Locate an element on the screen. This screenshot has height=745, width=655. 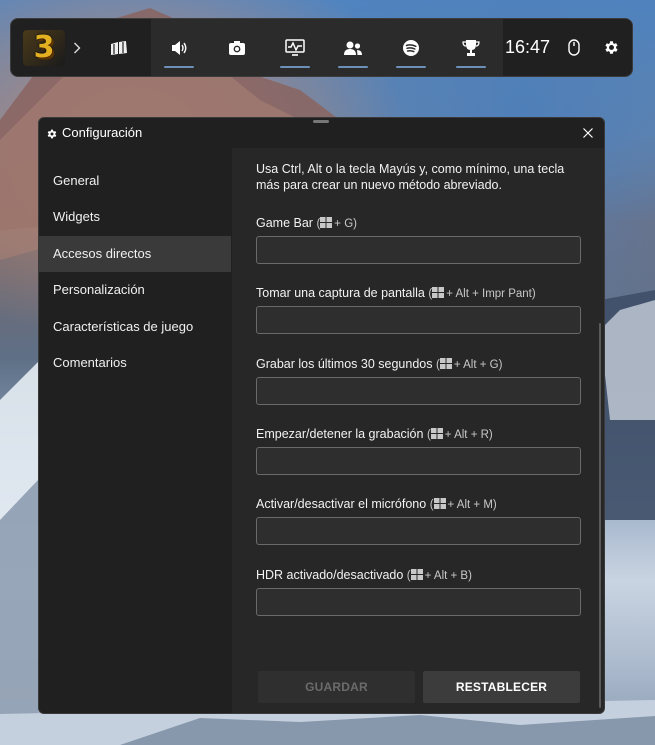
achievements-icon is located at coordinates (471, 47).